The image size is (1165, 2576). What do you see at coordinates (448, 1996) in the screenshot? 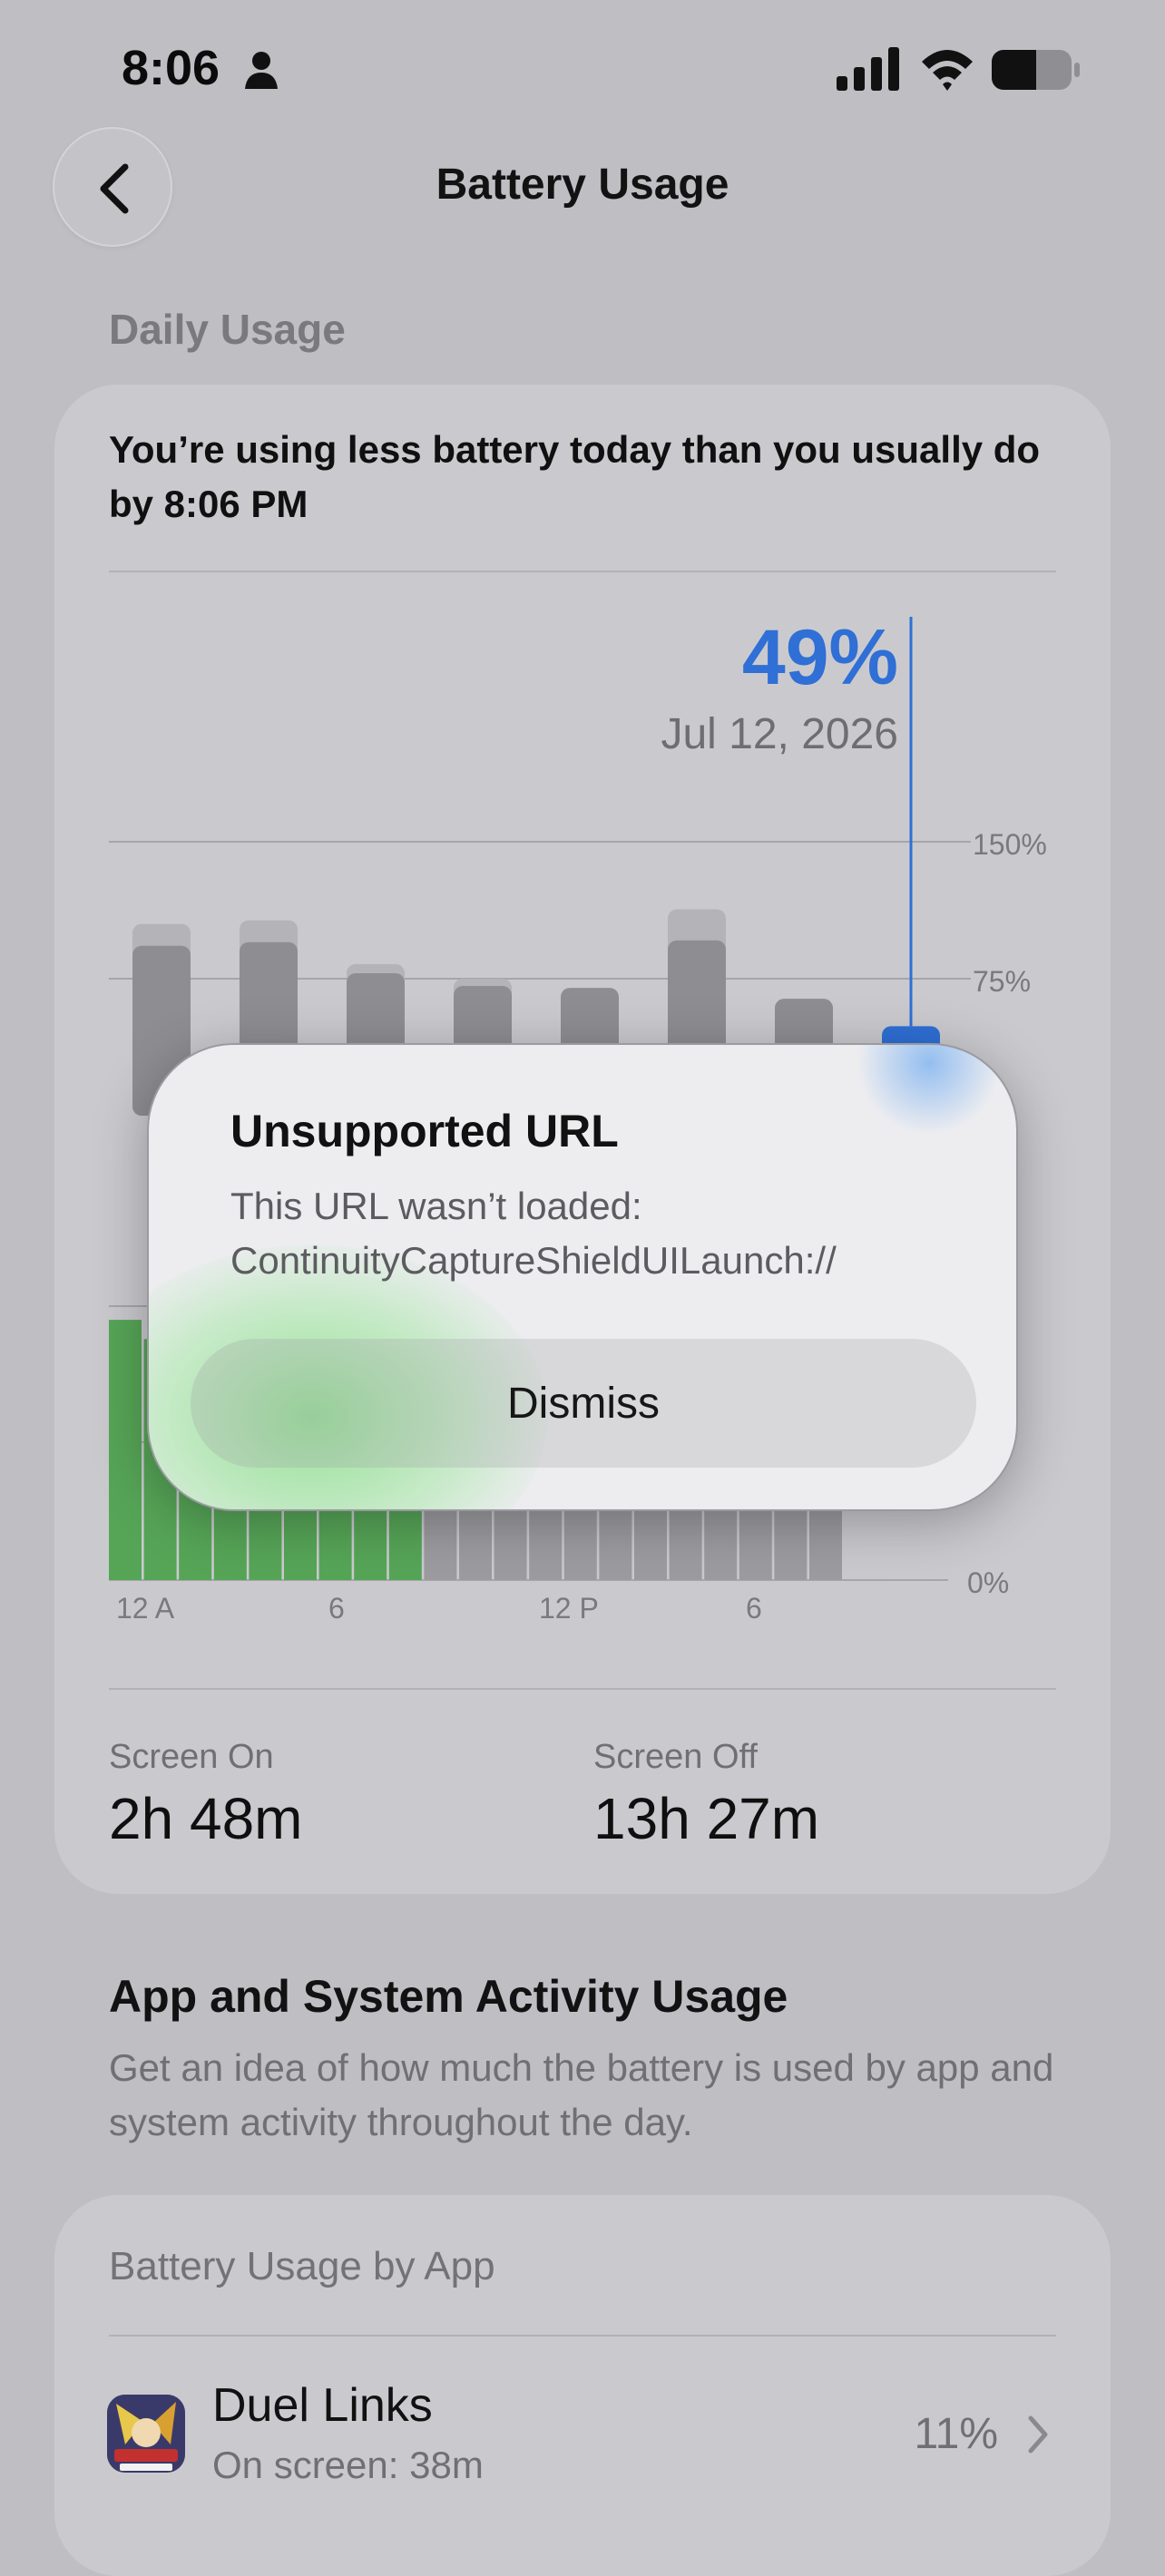
I see `activity-section-title: App and System Activity Usage` at bounding box center [448, 1996].